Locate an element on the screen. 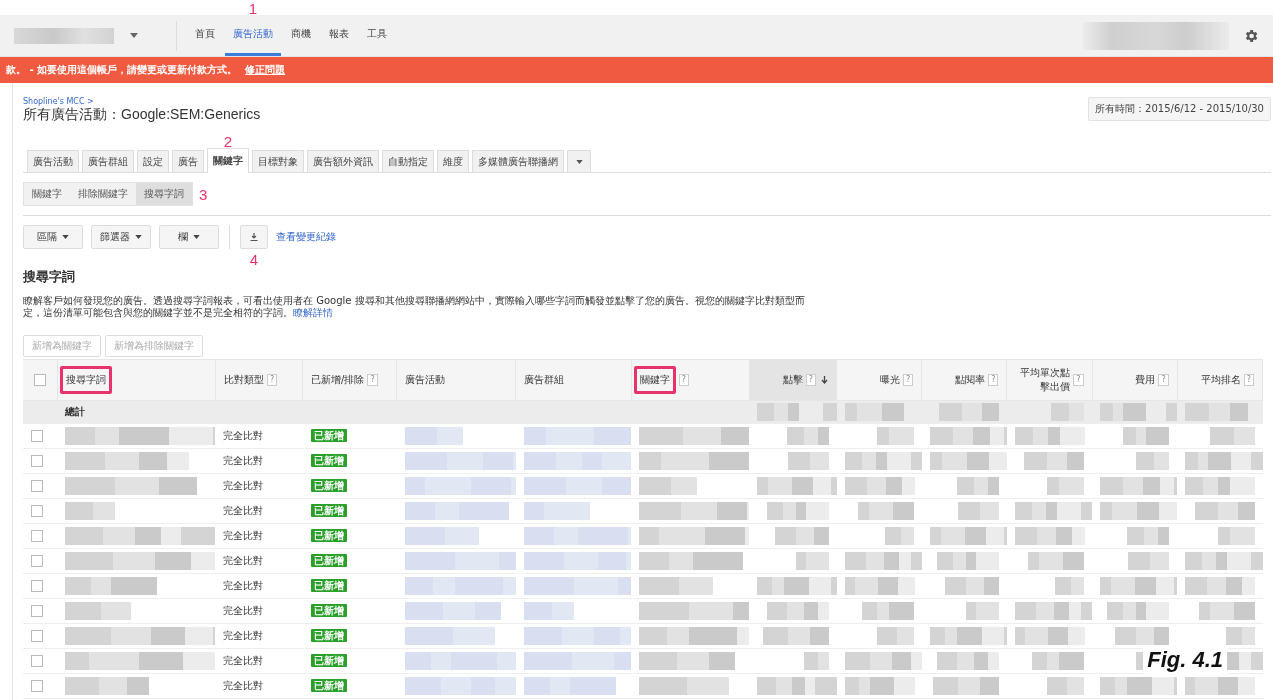  dropdown-button: 篩選器 is located at coordinates (121, 237).